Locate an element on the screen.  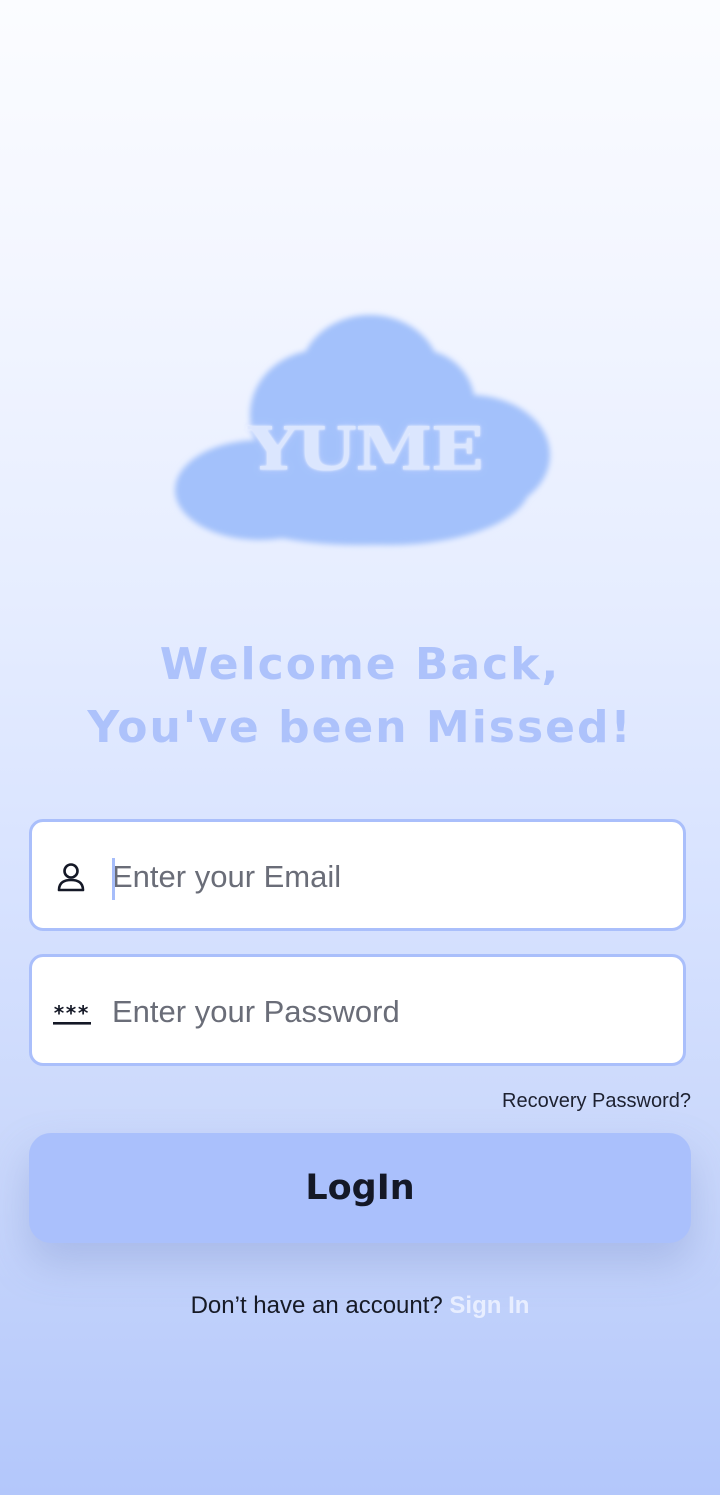
text-cursor is located at coordinates (113, 879).